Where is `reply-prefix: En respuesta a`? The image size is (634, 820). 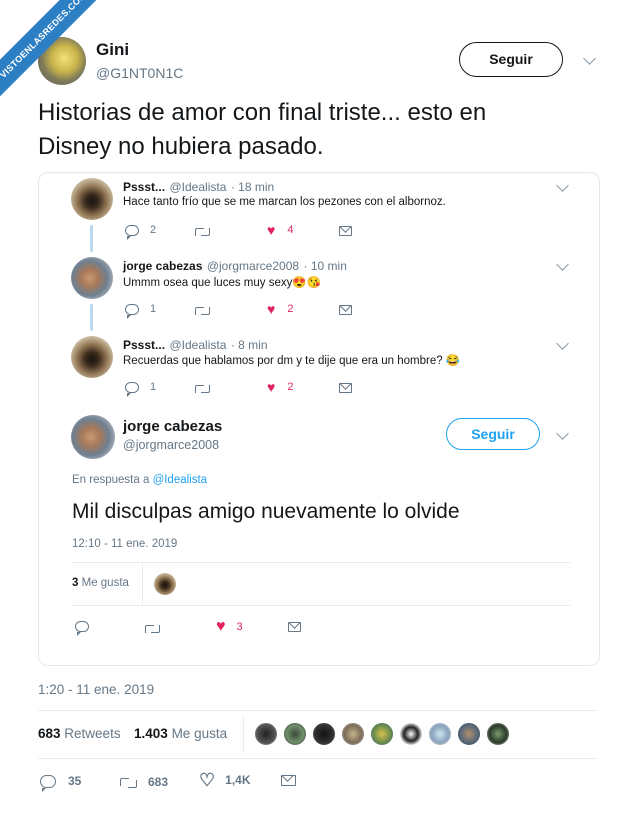 reply-prefix: En respuesta a is located at coordinates (111, 480).